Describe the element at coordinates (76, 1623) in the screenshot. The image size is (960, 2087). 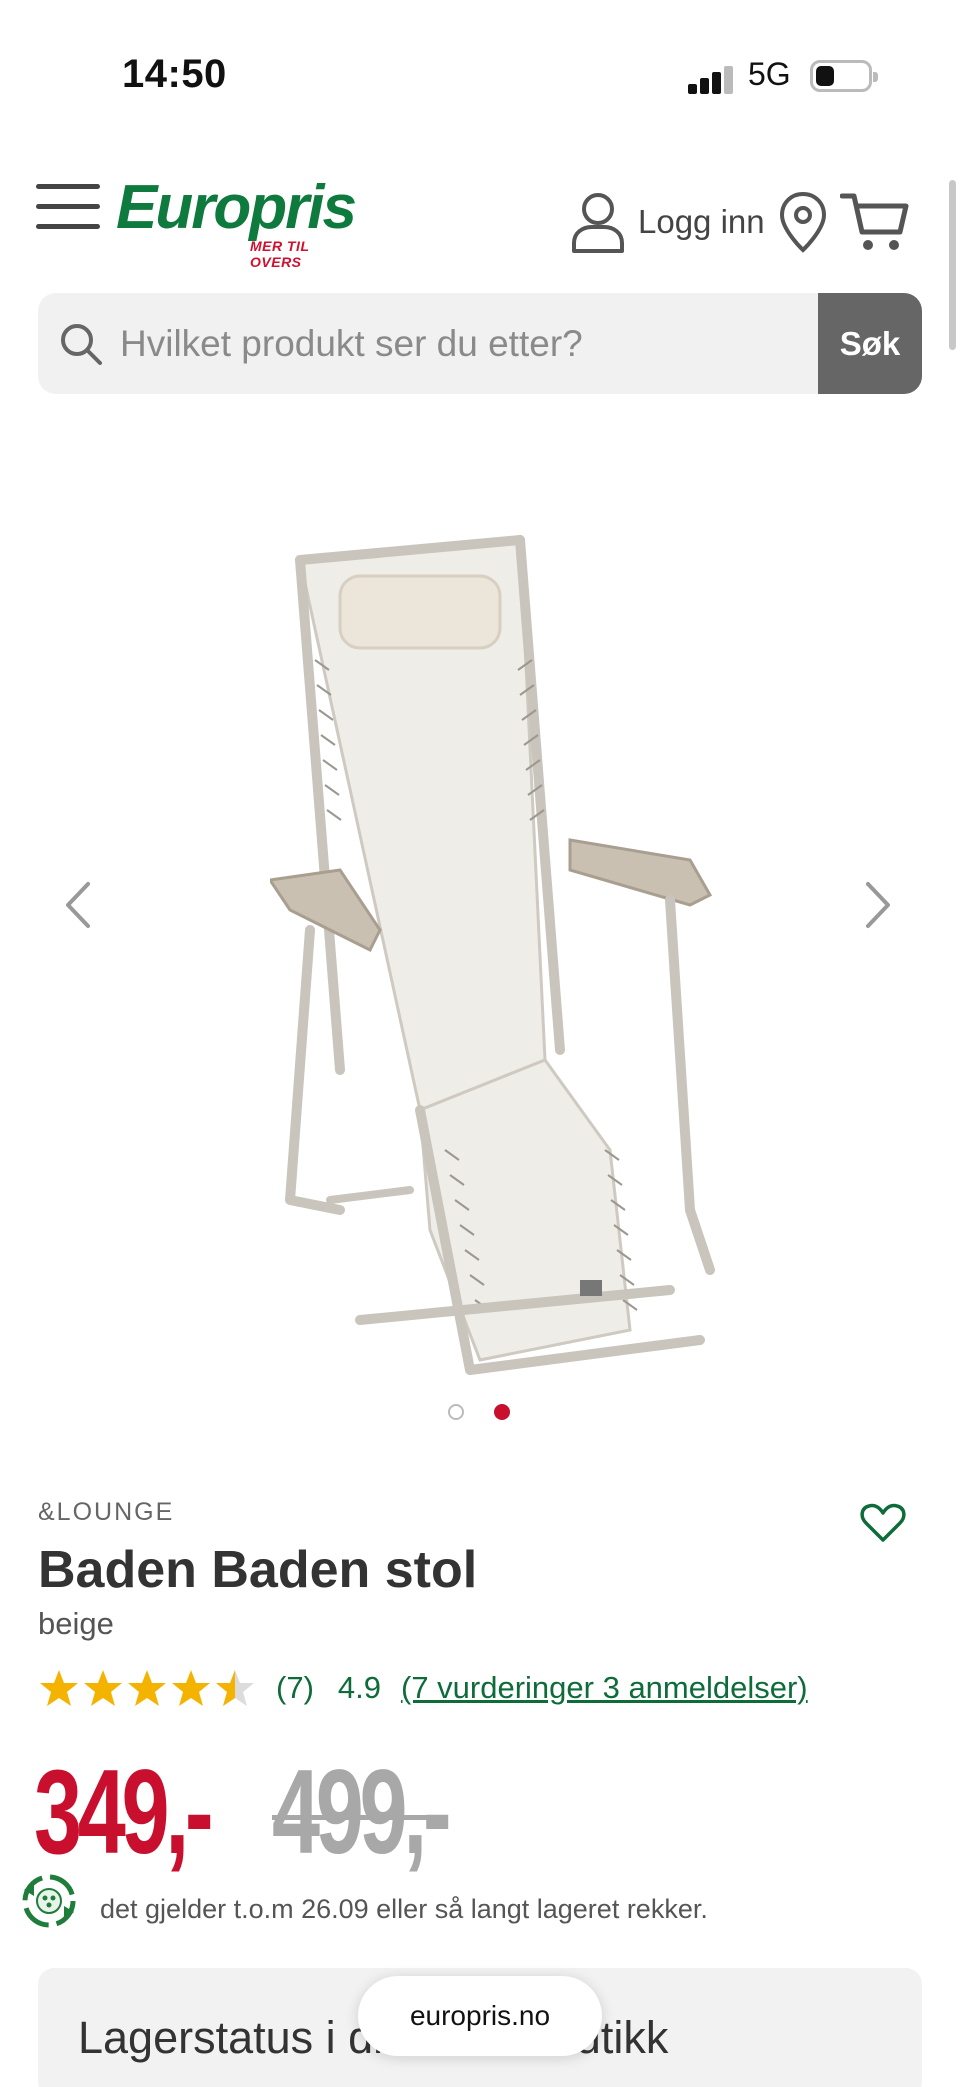
I see `product-variant: beige` at that location.